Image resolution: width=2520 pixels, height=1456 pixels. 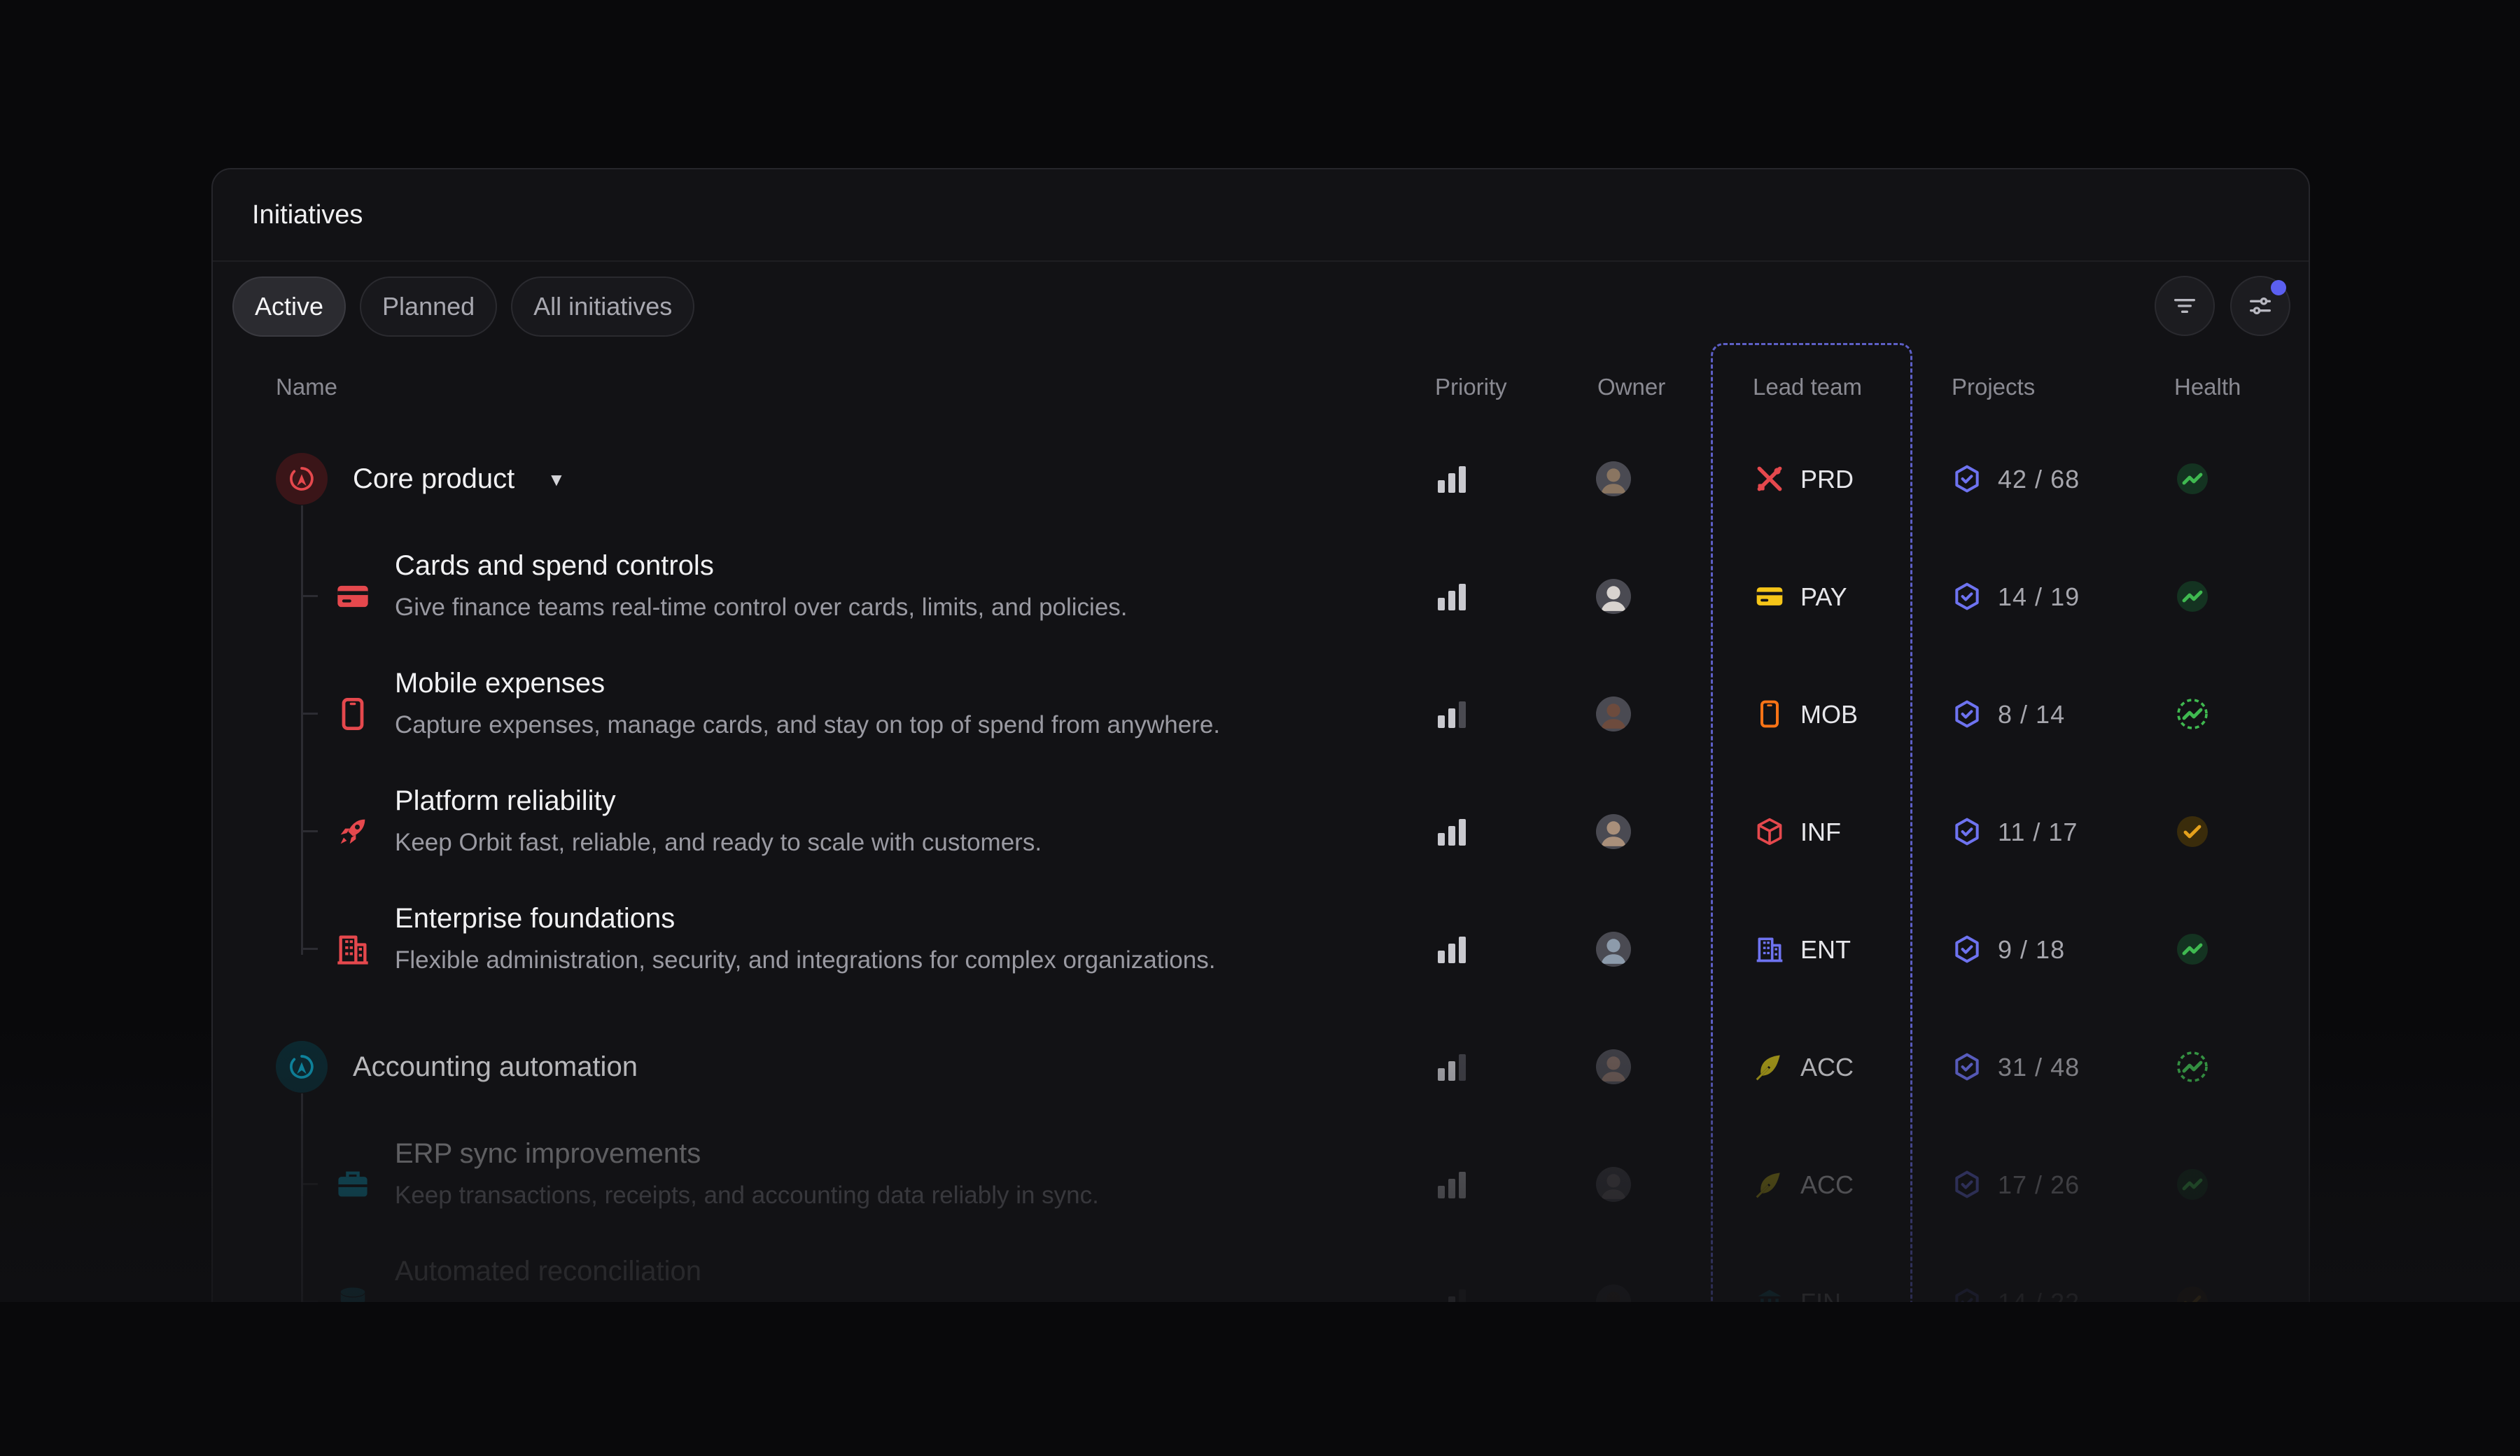 I want to click on project-count: 14 / 19, so click(x=2039, y=596).